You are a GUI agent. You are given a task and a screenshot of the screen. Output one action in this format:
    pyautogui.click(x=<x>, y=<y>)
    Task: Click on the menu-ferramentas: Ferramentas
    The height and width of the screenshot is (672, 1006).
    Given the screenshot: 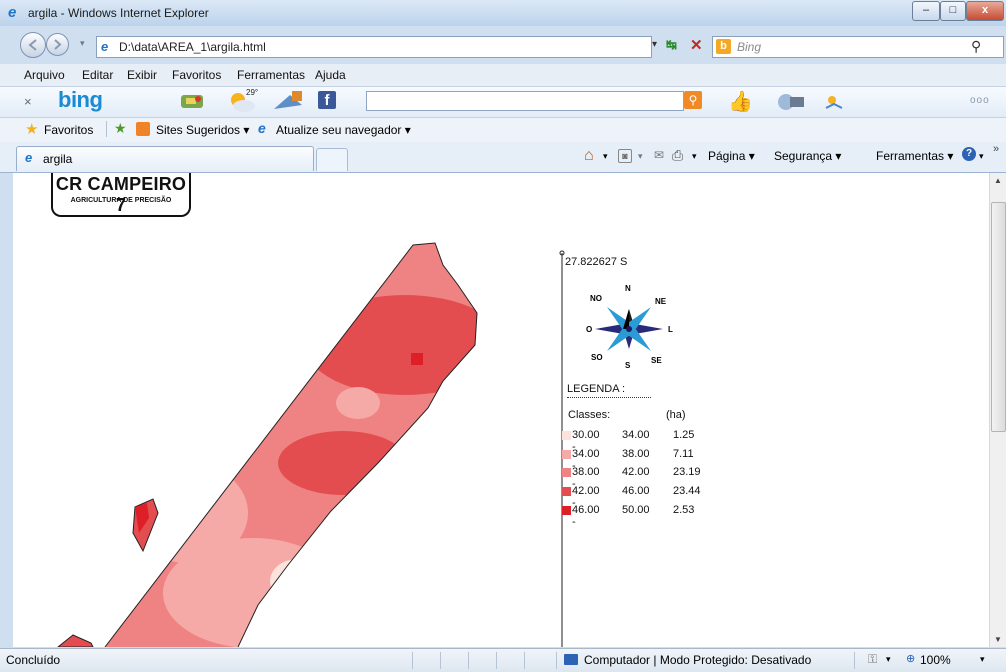 What is the action you would take?
    pyautogui.click(x=271, y=75)
    